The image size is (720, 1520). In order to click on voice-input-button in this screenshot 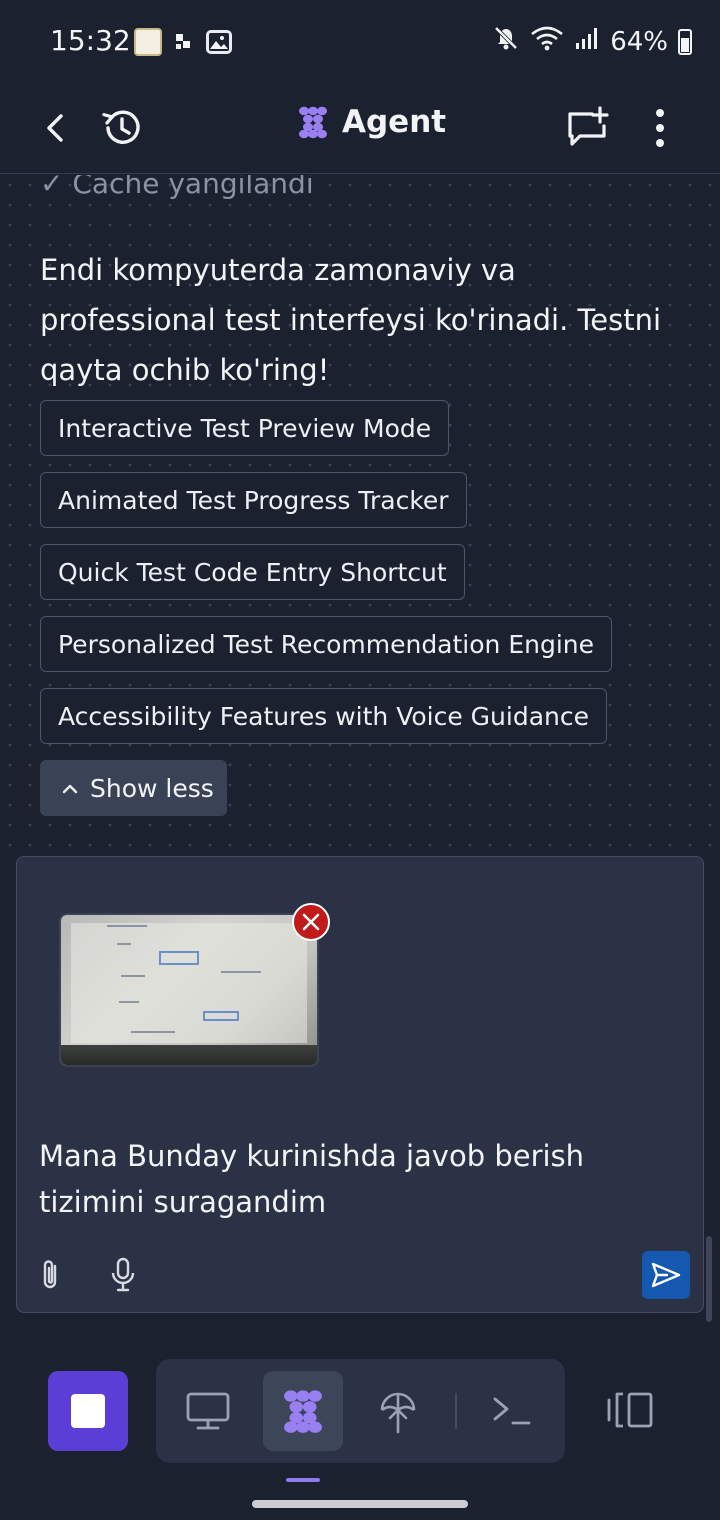, I will do `click(123, 1275)`.